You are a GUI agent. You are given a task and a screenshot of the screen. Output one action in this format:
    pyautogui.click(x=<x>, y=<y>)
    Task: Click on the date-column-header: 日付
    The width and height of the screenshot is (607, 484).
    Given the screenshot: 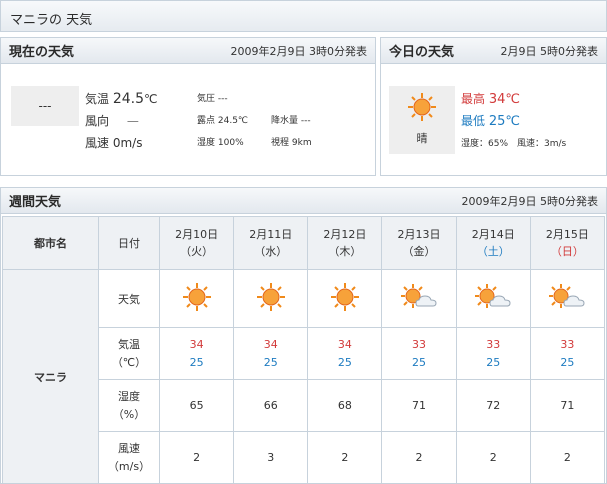 What is the action you would take?
    pyautogui.click(x=129, y=243)
    